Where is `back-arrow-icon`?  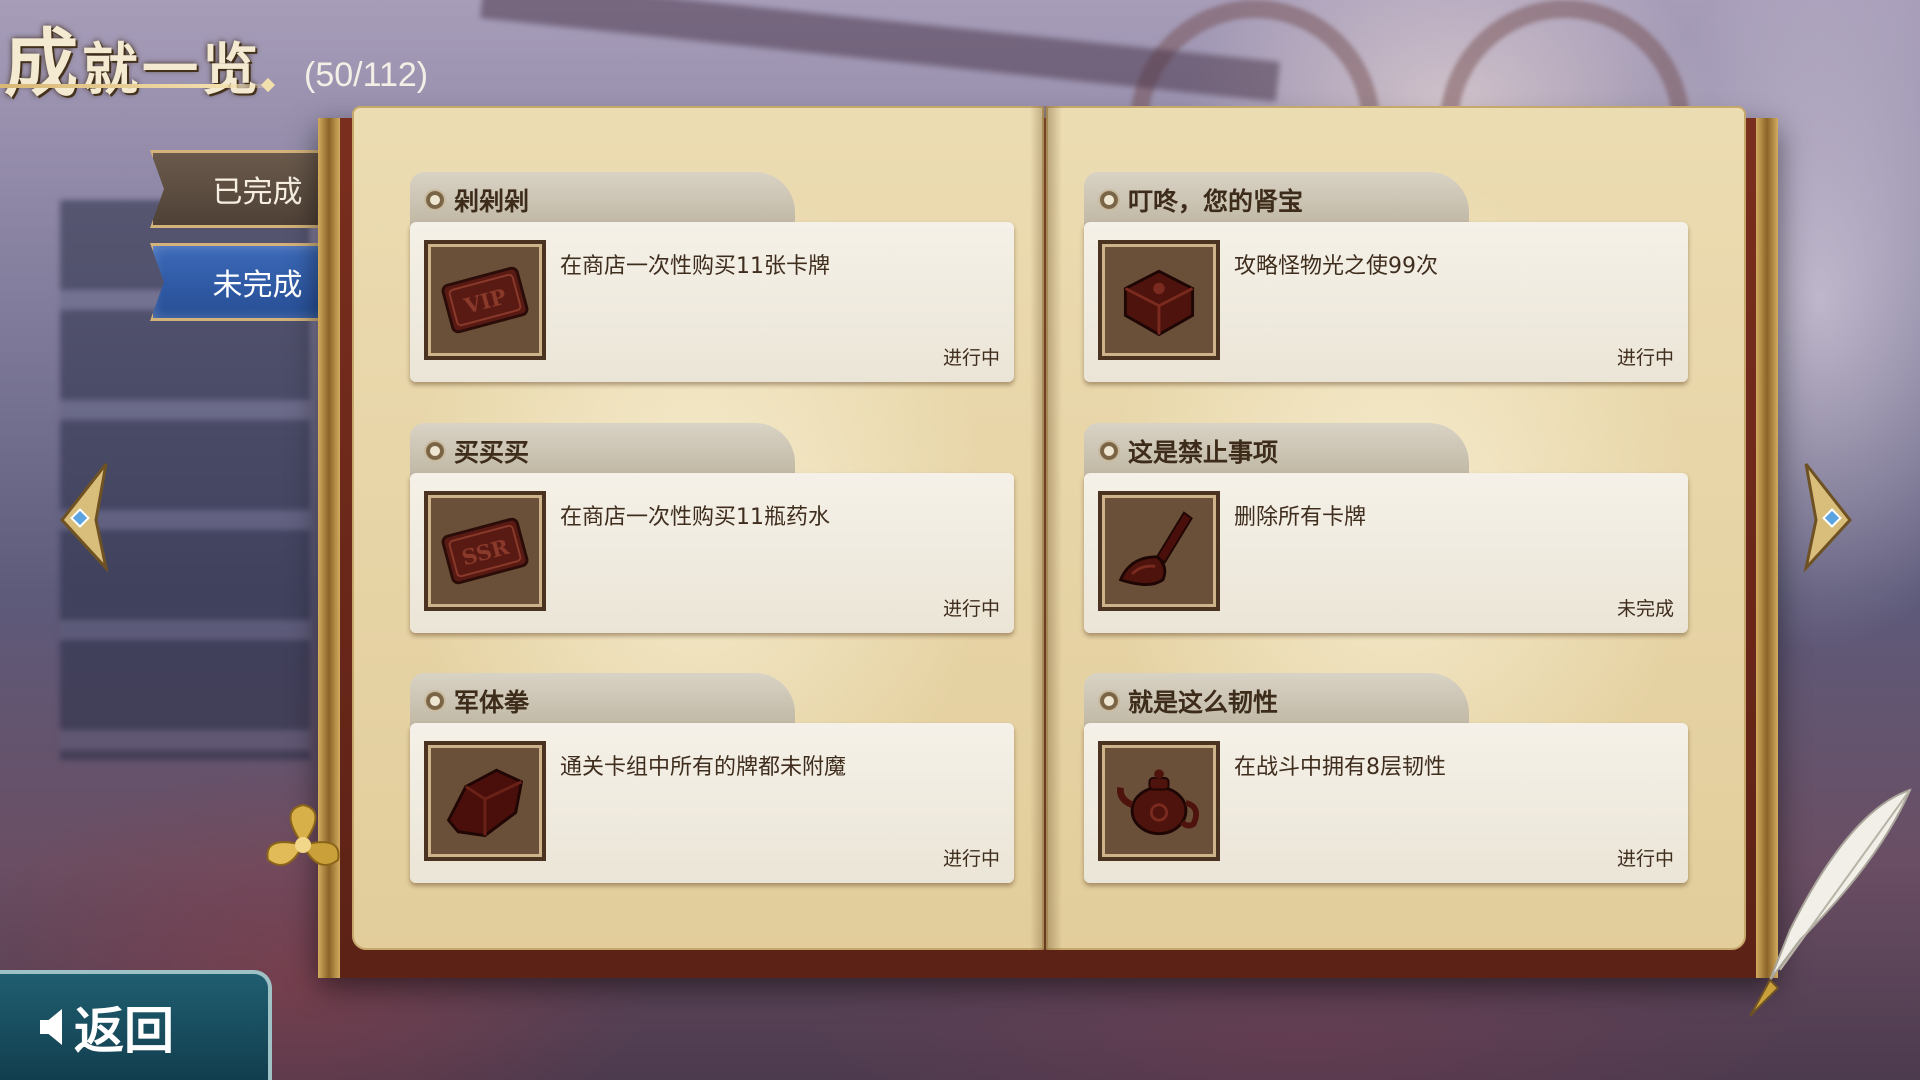
back-arrow-icon is located at coordinates (51, 1027).